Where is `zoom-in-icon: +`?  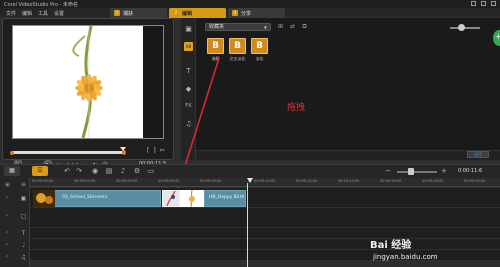 zoom-in-icon: + is located at coordinates (444, 171).